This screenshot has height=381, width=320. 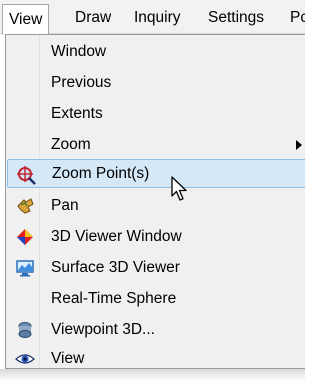 I want to click on menu-item-zoom: Zoom, so click(x=156, y=144).